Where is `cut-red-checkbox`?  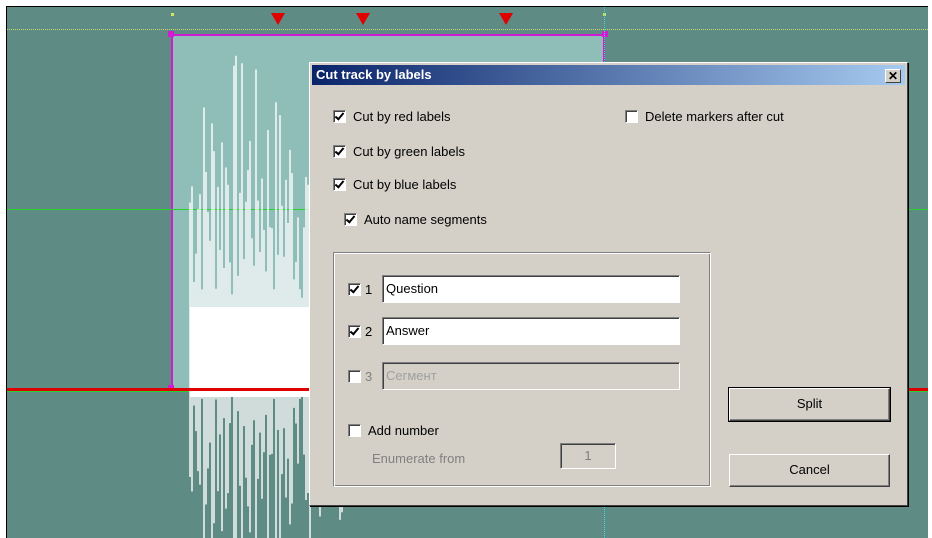 cut-red-checkbox is located at coordinates (339, 116).